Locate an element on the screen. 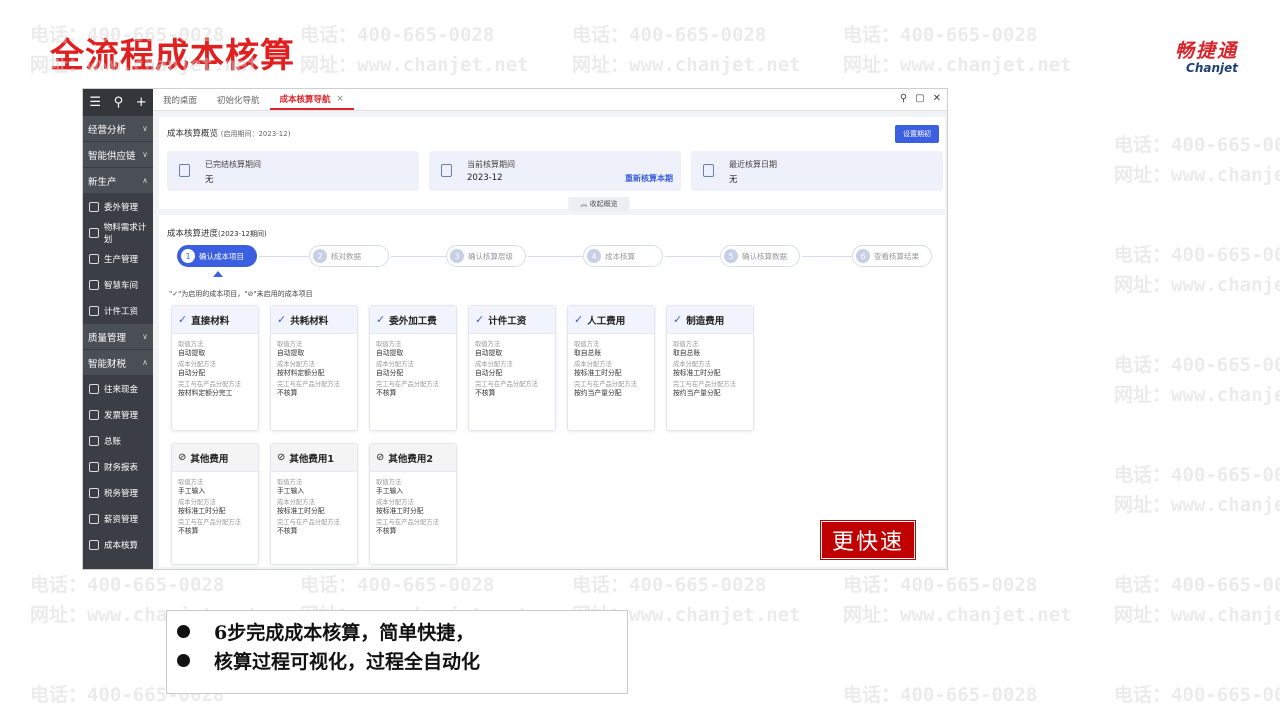 This screenshot has height=720, width=1280. sidebar-group-quality: 质量管理 ∨ is located at coordinates (118, 337).